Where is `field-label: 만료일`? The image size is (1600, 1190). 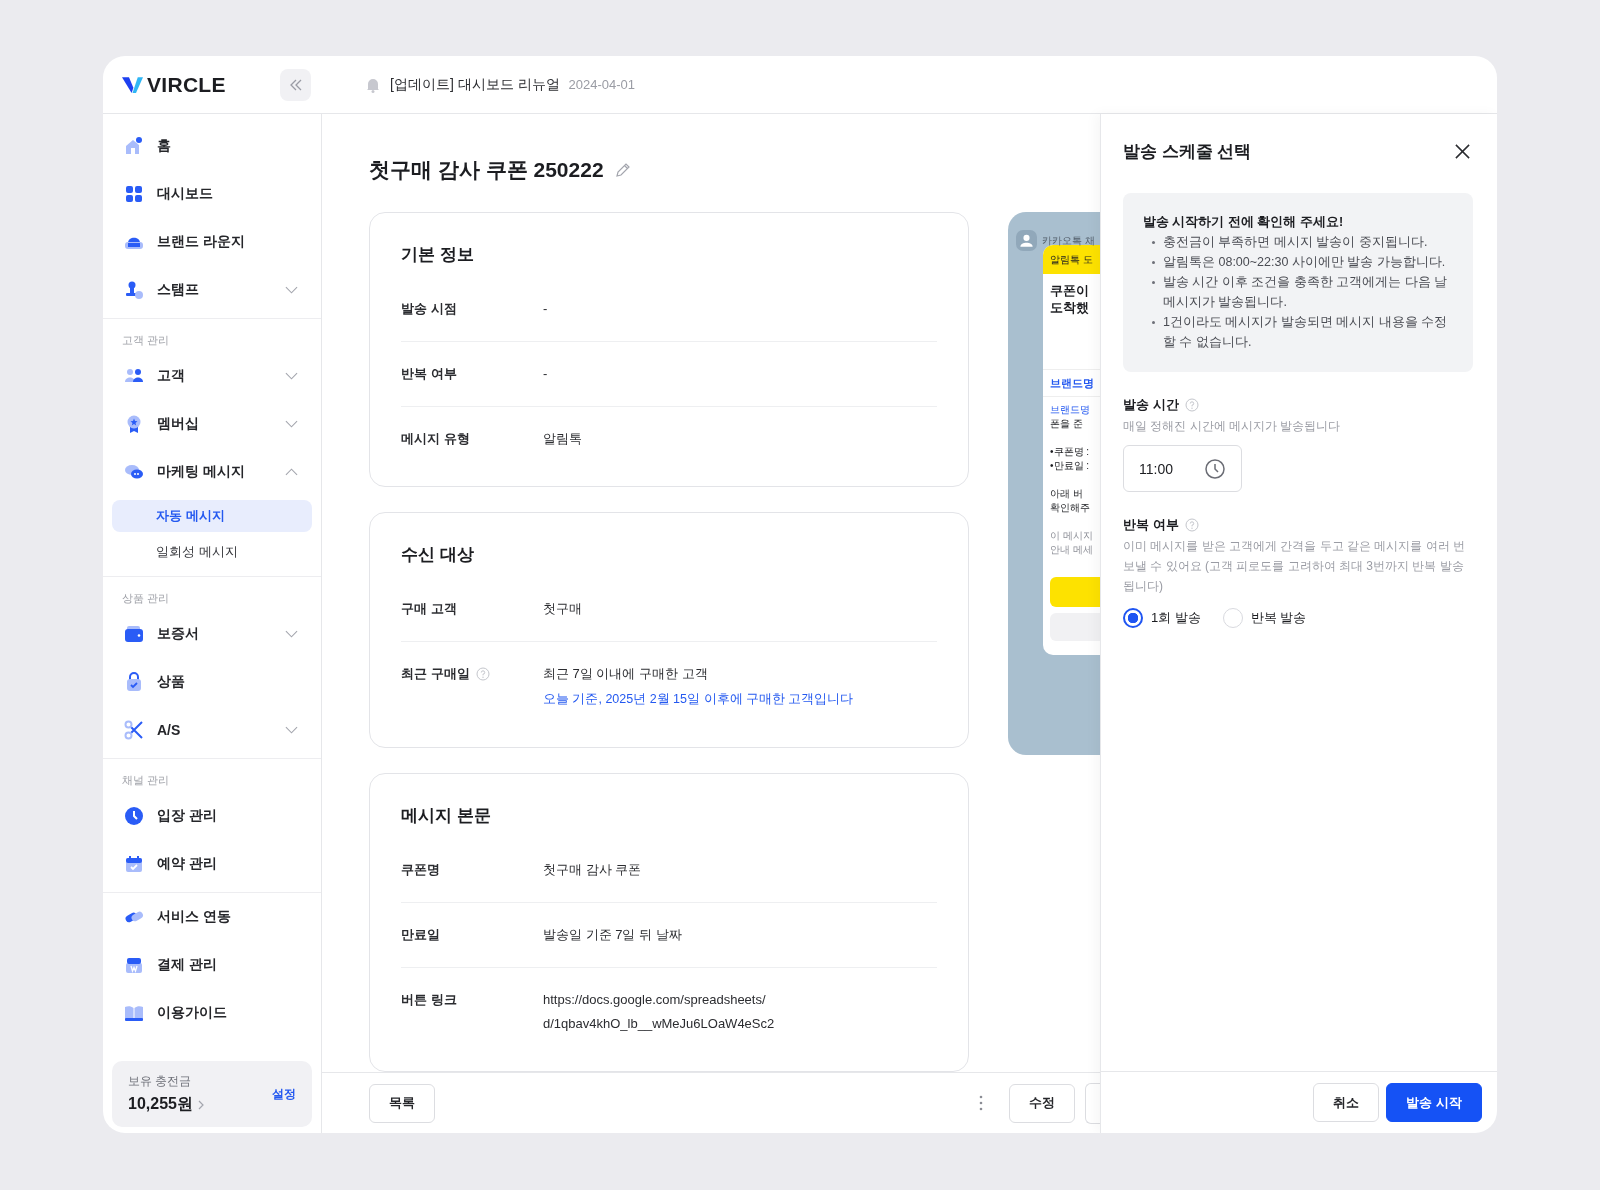
field-label: 만료일 is located at coordinates (420, 935).